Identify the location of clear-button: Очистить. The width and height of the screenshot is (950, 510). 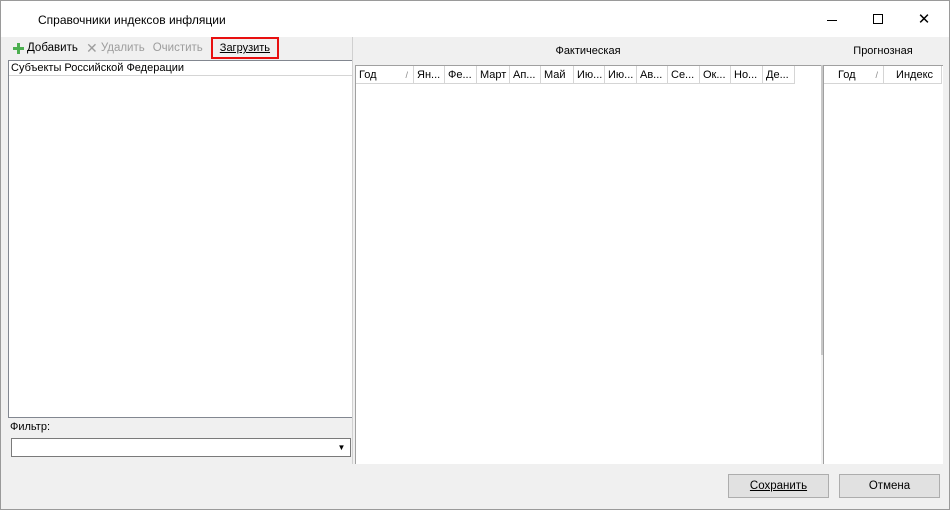
(178, 48).